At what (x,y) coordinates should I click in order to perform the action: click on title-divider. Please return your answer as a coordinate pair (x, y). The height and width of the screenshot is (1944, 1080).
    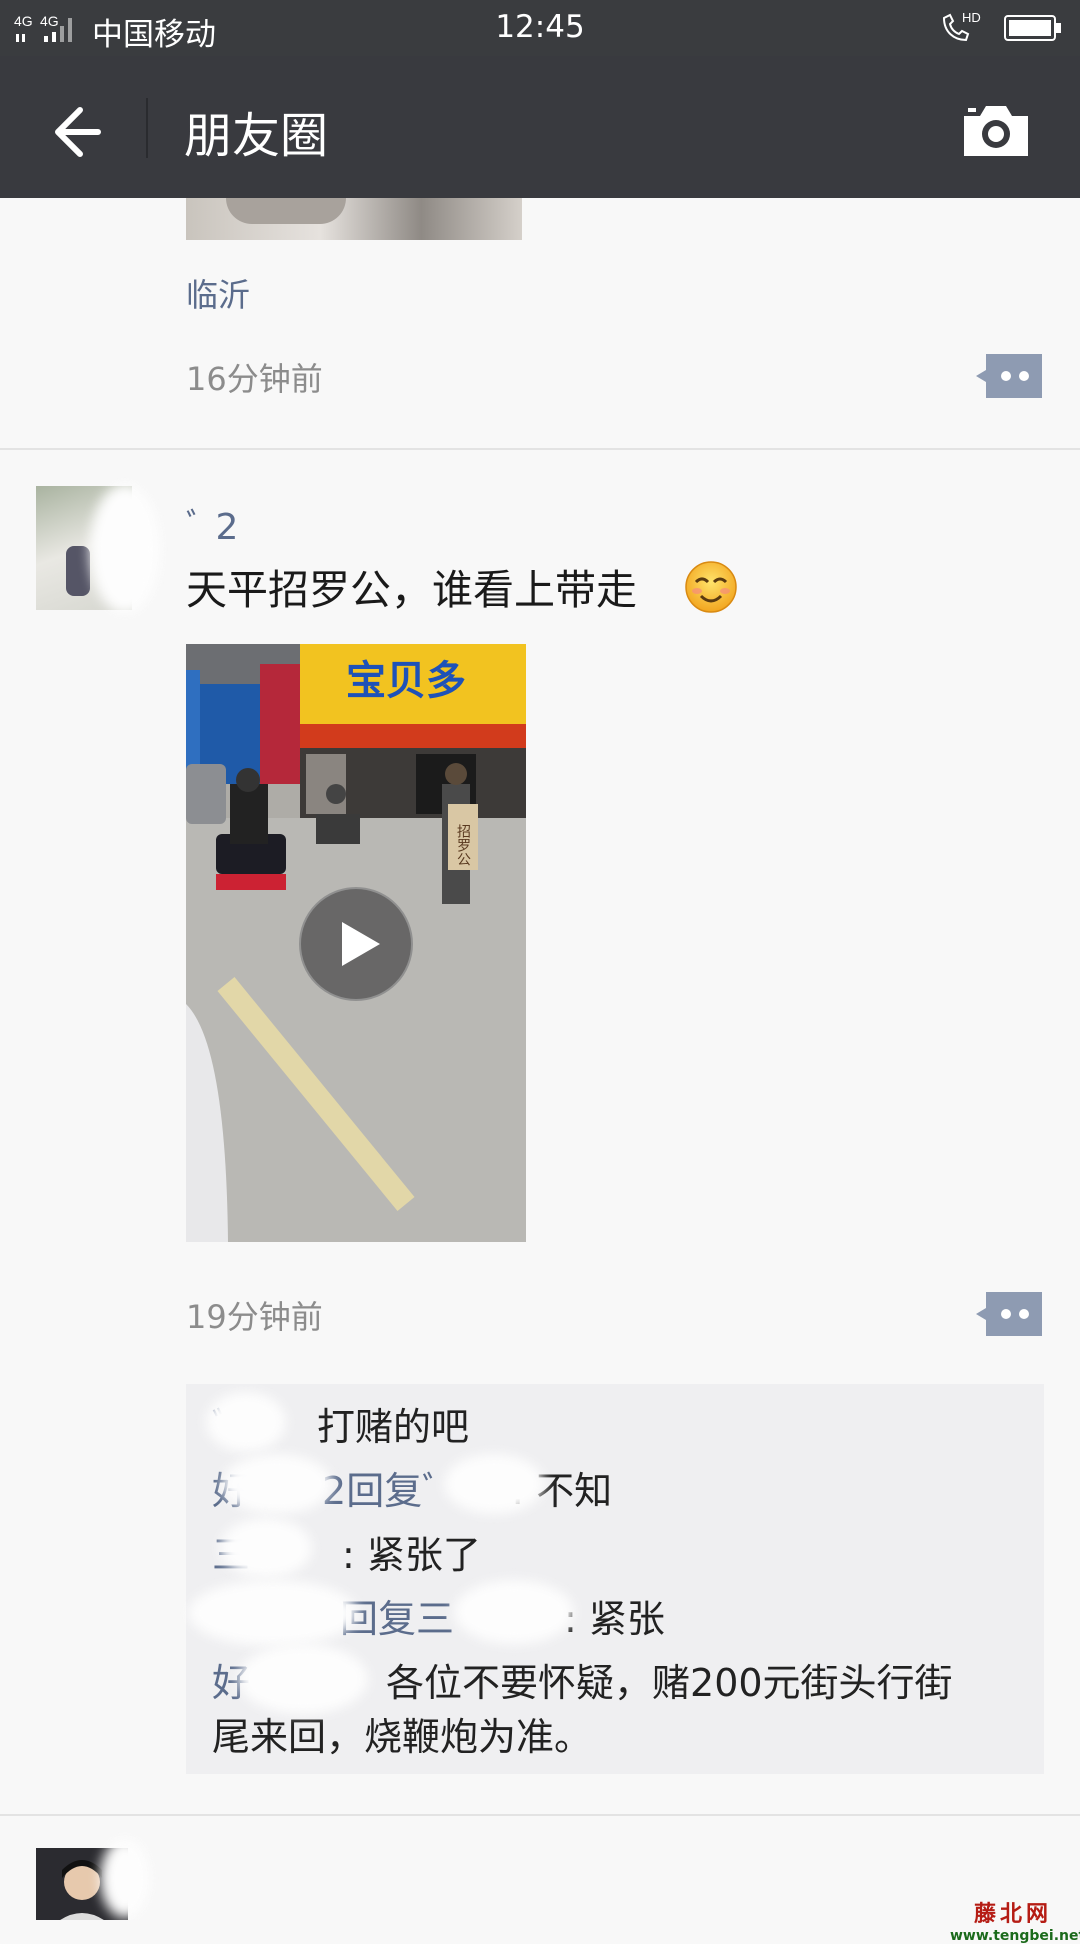
    Looking at the image, I should click on (147, 128).